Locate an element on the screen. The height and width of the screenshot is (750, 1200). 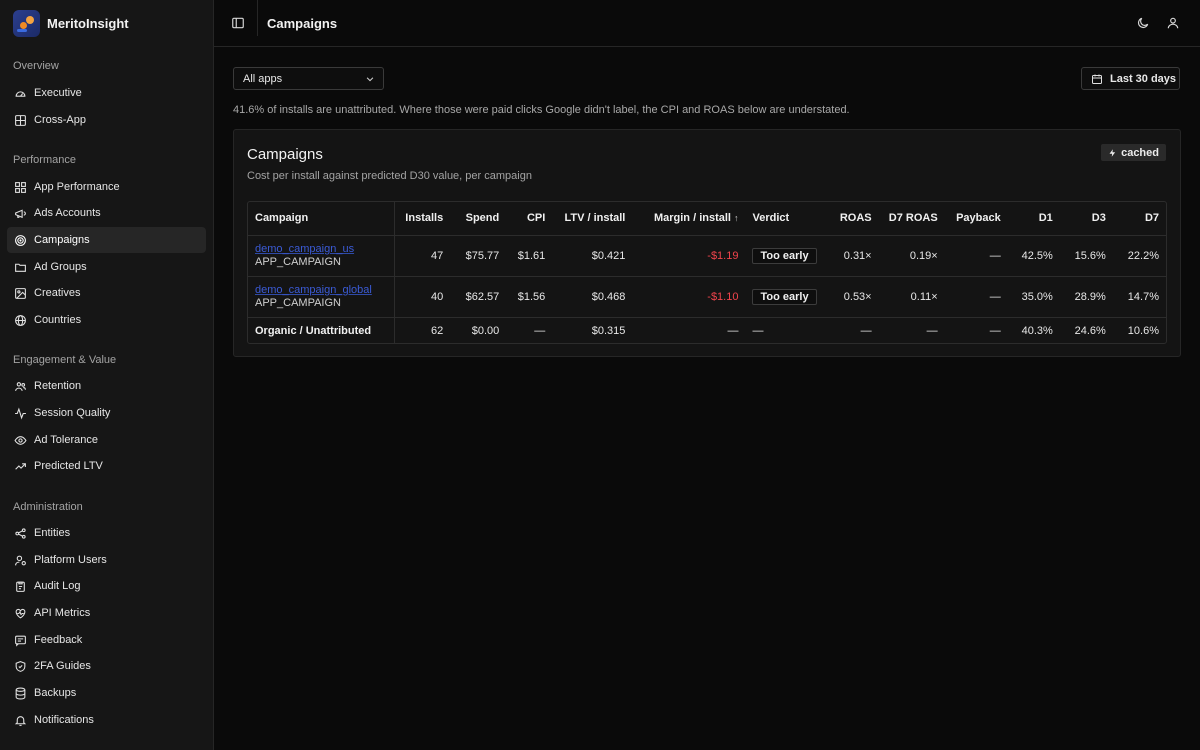
database-icon is located at coordinates (20, 693).